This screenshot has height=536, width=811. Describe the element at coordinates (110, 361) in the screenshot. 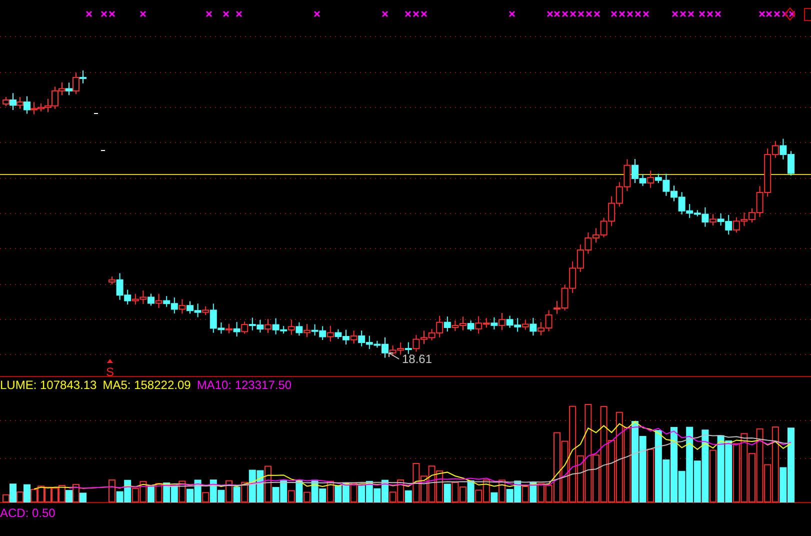

I see `up-arrow-icon` at that location.